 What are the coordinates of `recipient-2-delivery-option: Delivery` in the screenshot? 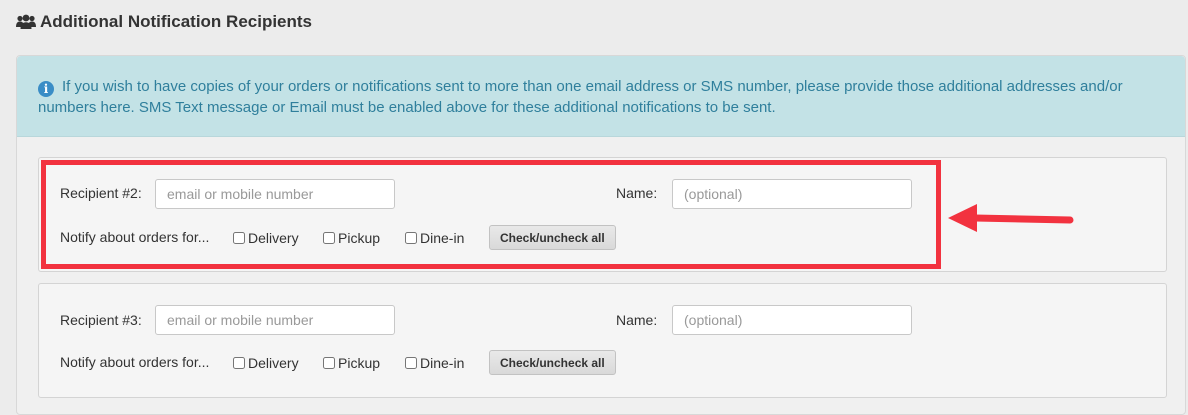 It's located at (266, 238).